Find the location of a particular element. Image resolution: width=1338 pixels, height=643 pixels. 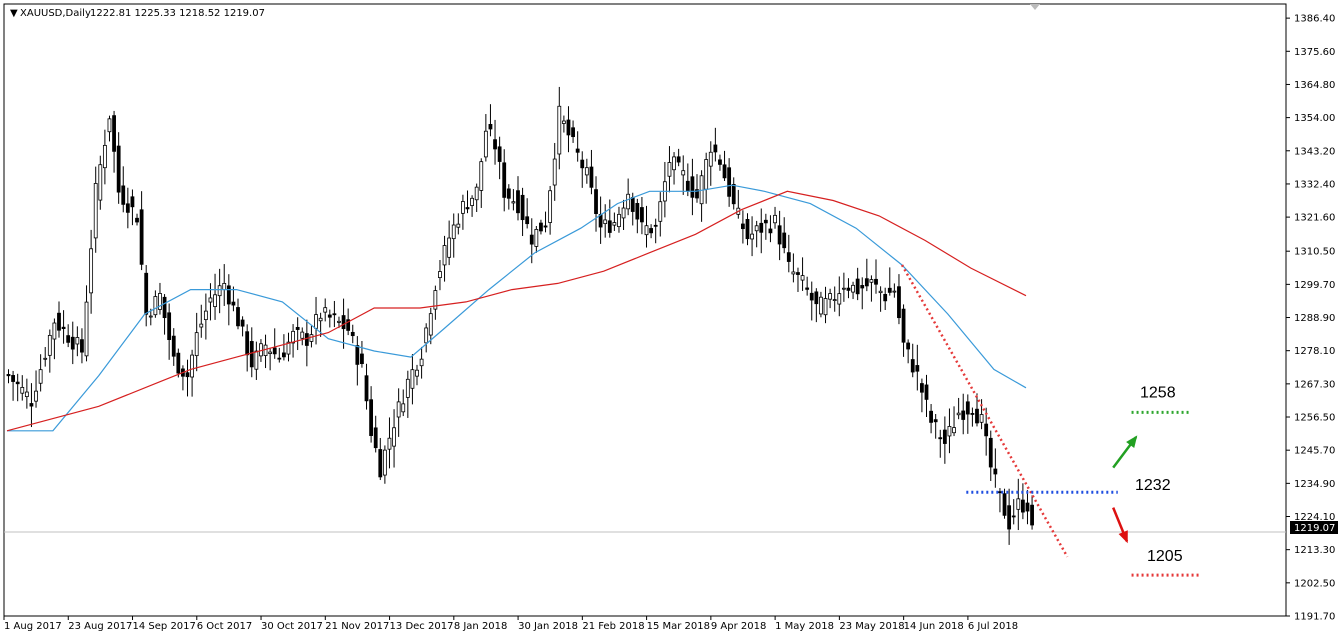

x-tick-label: 15 Mar 2018 is located at coordinates (678, 626).